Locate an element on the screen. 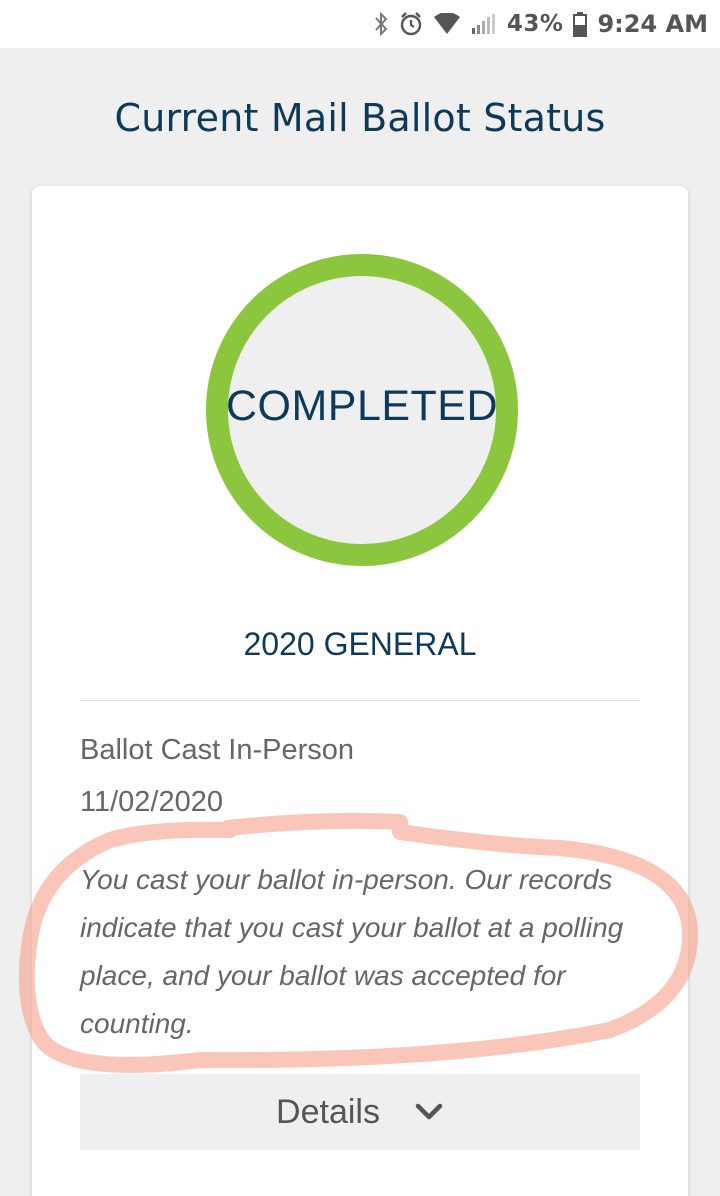 The width and height of the screenshot is (720, 1196). ballot-status-date: 11/02/2020 is located at coordinates (151, 802).